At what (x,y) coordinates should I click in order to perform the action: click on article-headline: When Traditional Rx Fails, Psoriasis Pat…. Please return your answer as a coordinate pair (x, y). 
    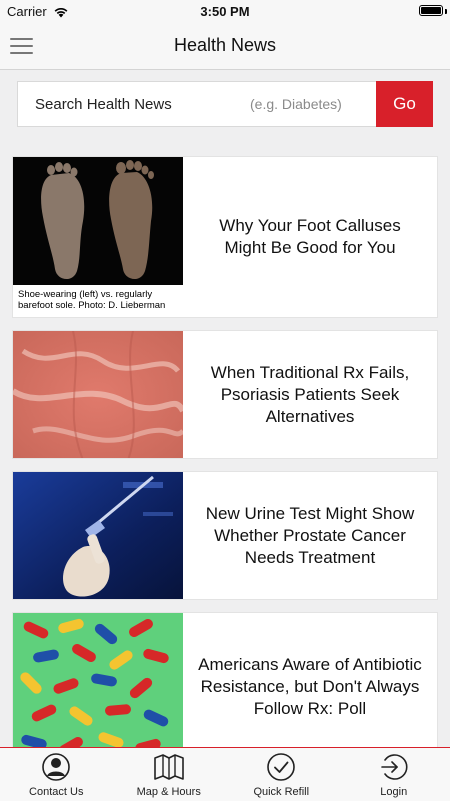
    Looking at the image, I should click on (310, 394).